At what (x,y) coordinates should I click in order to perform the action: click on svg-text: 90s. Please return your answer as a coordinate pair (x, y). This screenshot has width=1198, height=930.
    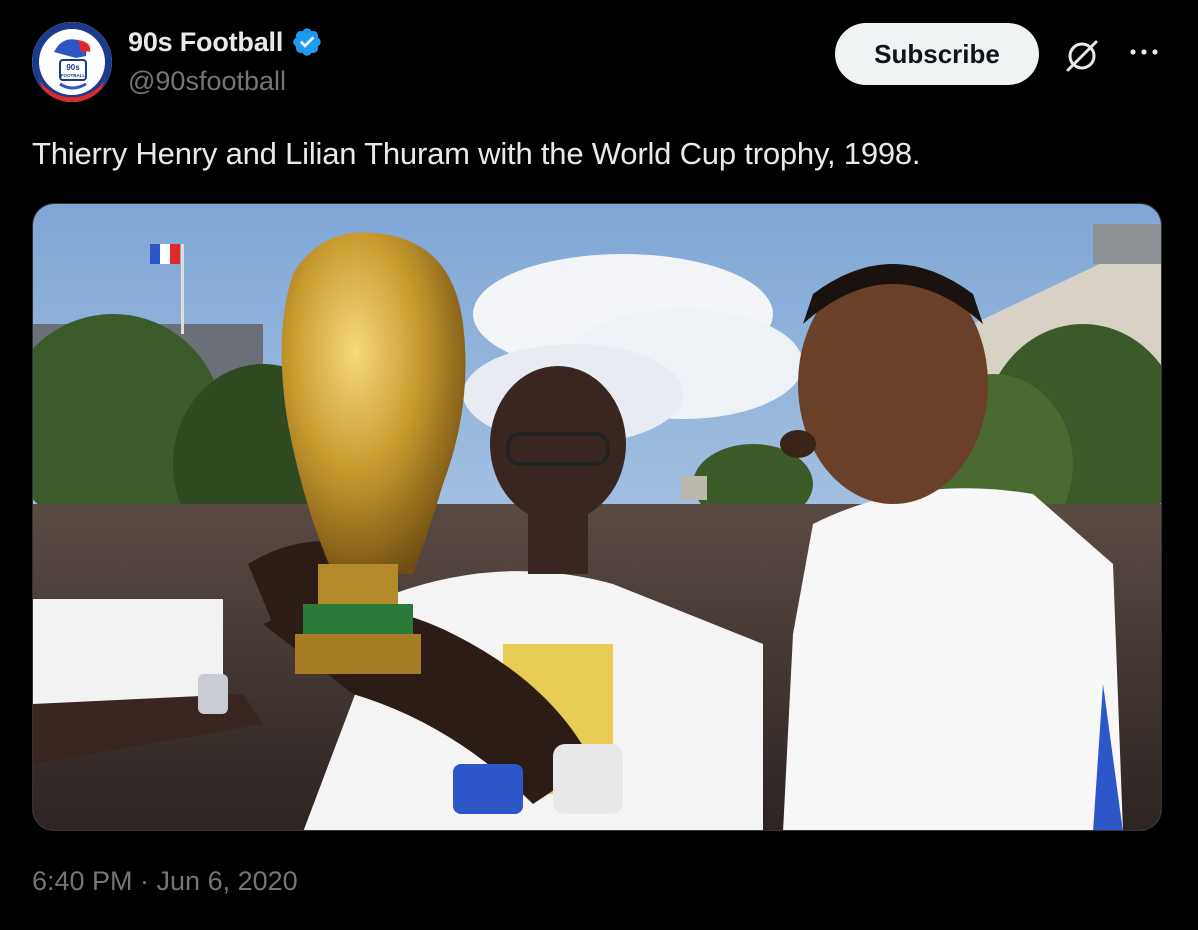
    Looking at the image, I should click on (73, 67).